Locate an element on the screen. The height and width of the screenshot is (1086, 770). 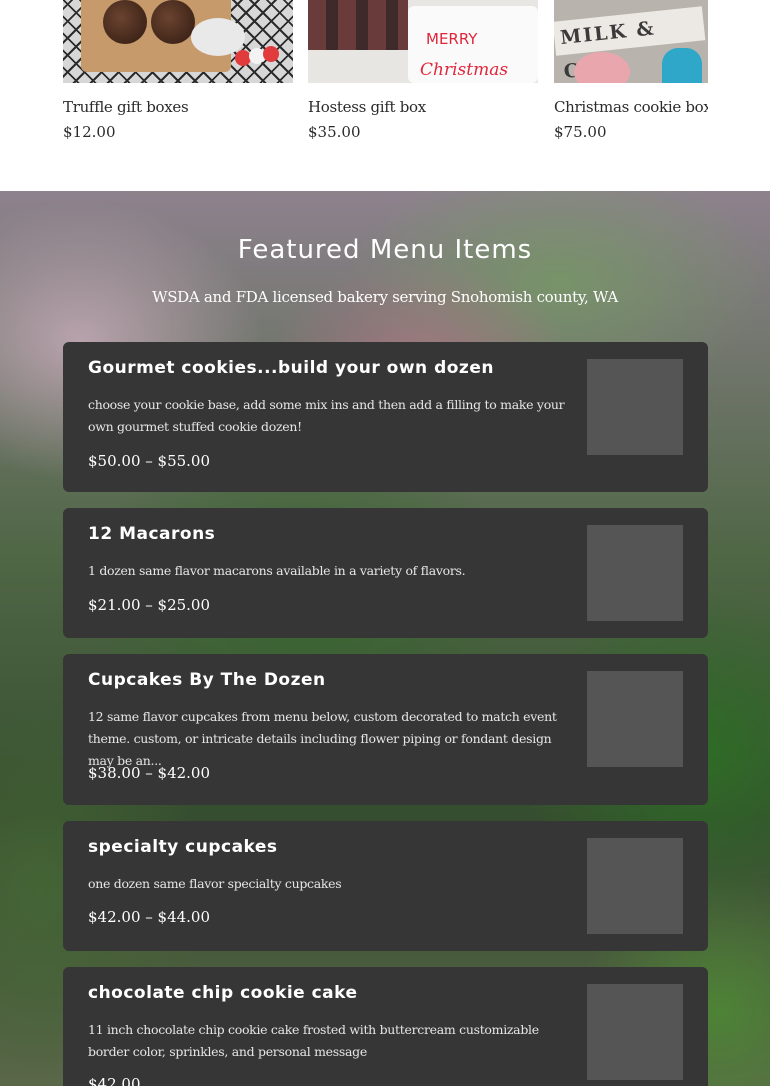
product-price: $75.00 is located at coordinates (580, 132).